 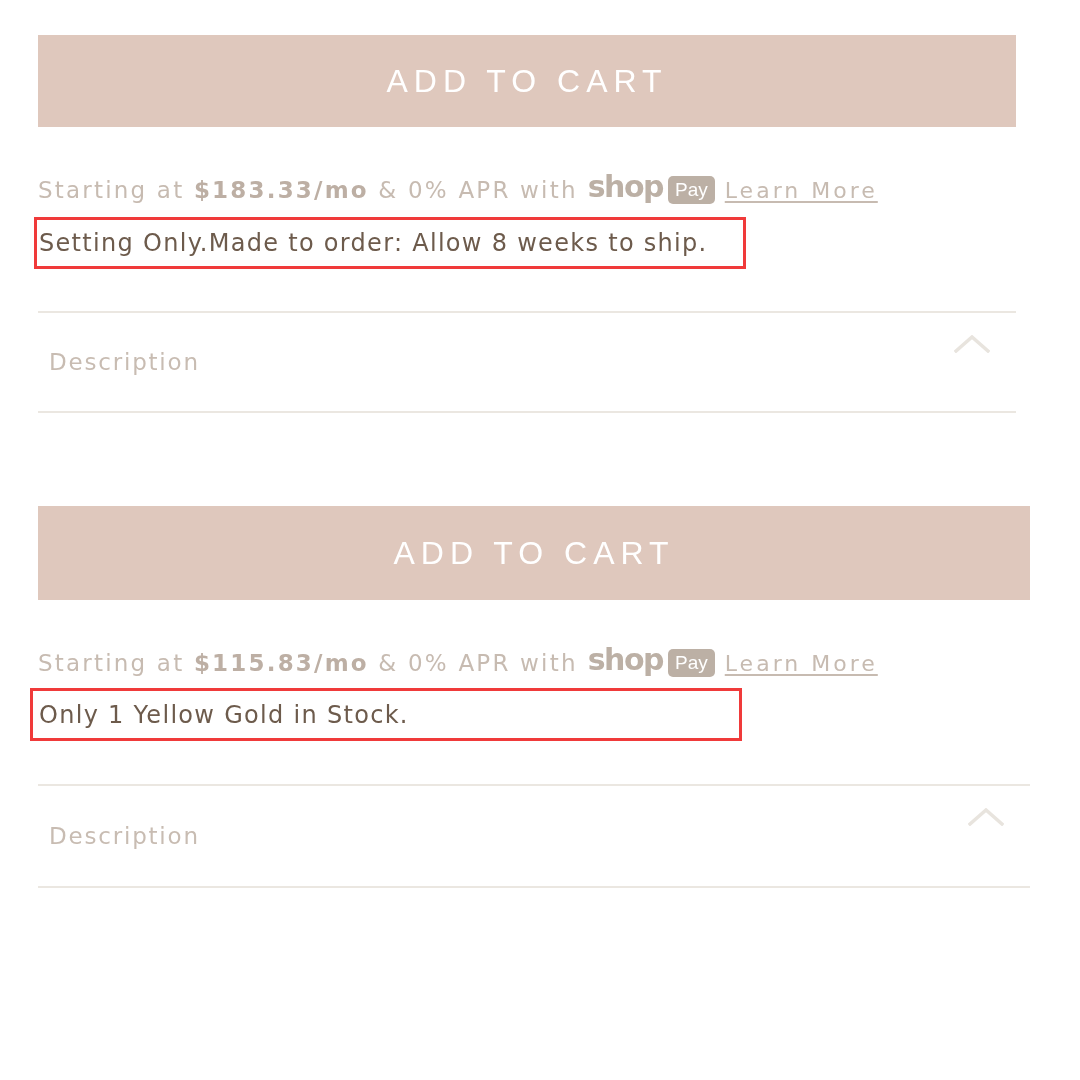 What do you see at coordinates (308, 190) in the screenshot?
I see `financing-text: Starting at $183.33/mo & 0% APR with` at bounding box center [308, 190].